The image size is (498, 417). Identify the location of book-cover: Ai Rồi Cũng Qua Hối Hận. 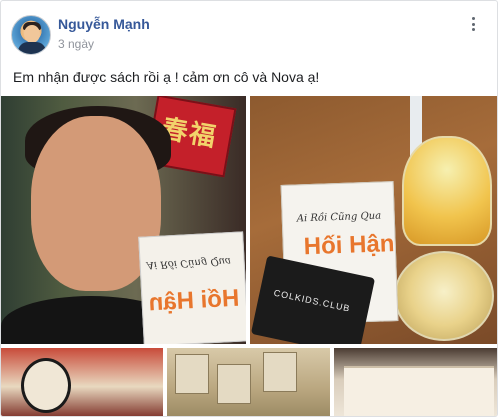
(192, 287).